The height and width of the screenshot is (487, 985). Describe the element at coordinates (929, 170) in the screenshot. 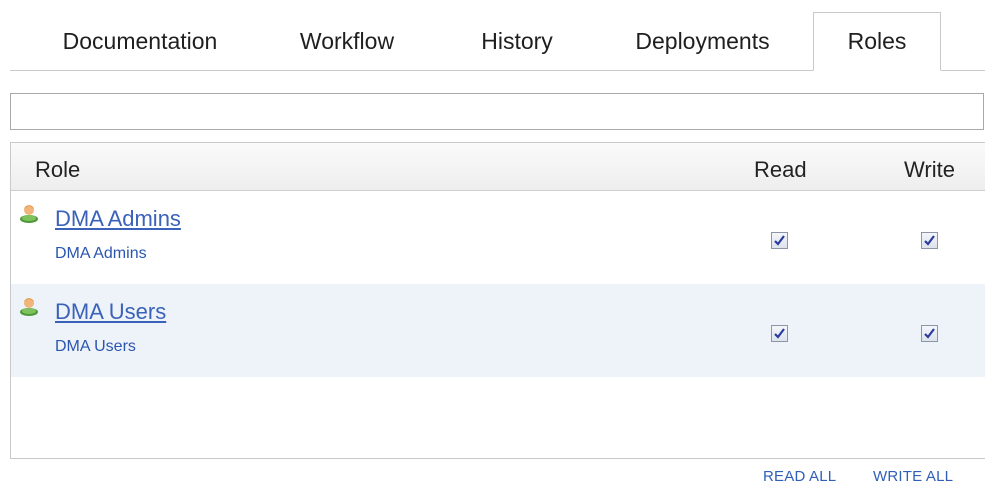

I see `column-header-write: Write` at that location.